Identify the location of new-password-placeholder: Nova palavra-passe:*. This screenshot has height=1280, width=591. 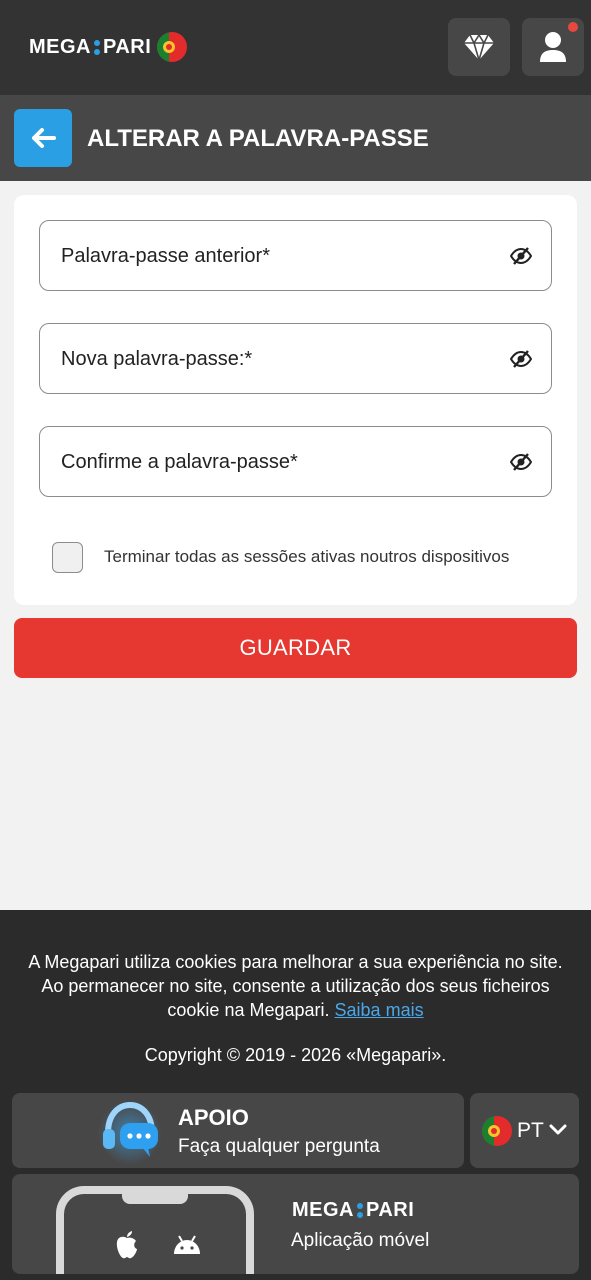
(157, 359).